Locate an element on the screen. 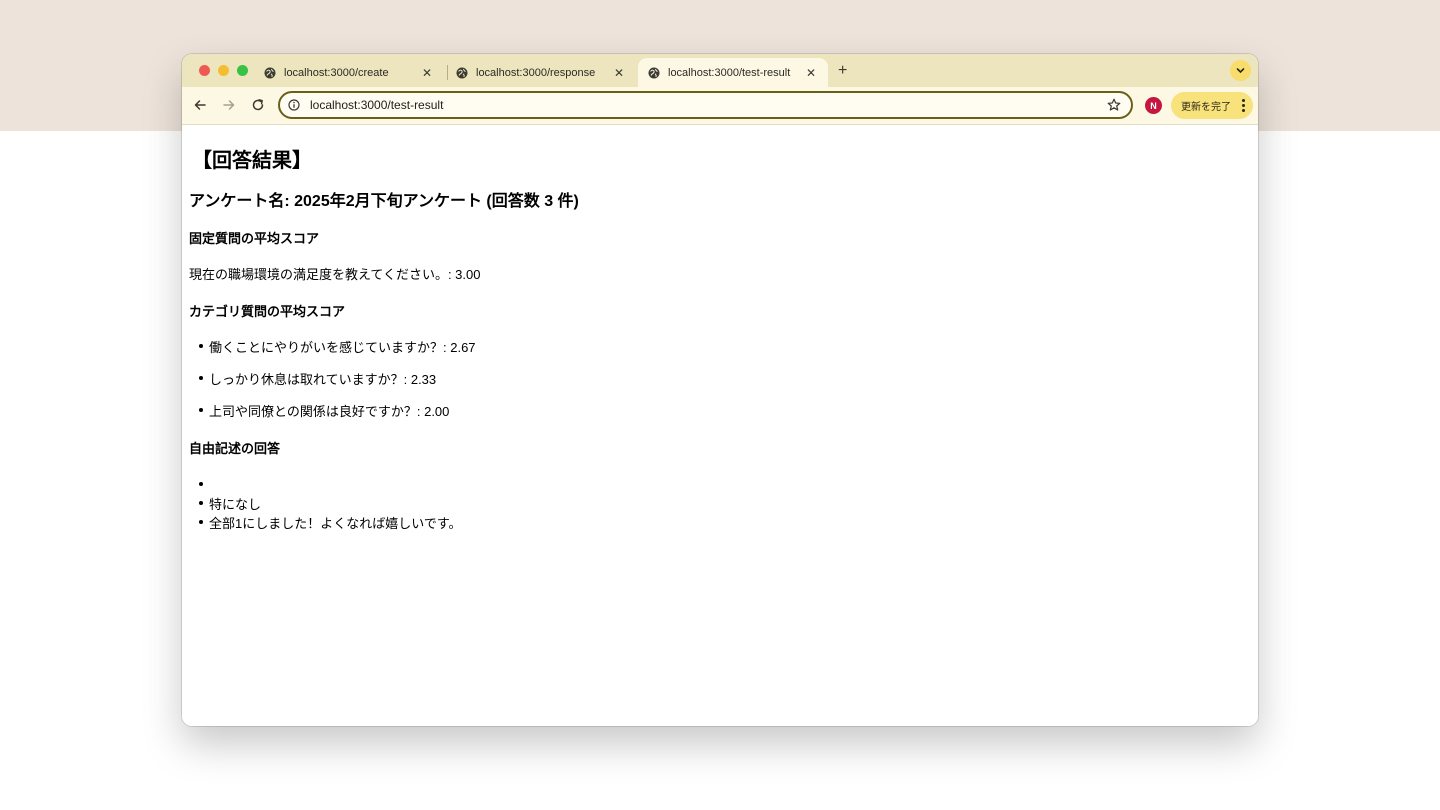 This screenshot has width=1440, height=810. tab-search-button is located at coordinates (1240, 70).